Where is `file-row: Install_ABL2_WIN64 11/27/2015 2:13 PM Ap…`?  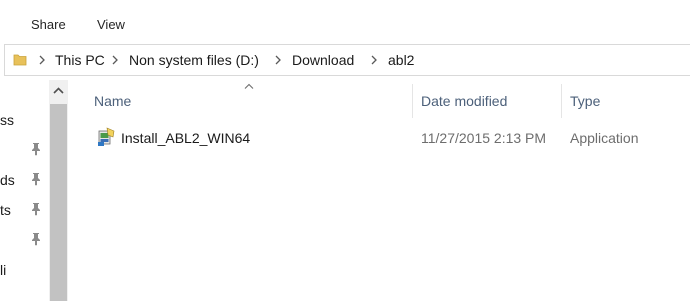 file-row: Install_ABL2_WIN64 11/27/2015 2:13 PM Ap… is located at coordinates (389, 138).